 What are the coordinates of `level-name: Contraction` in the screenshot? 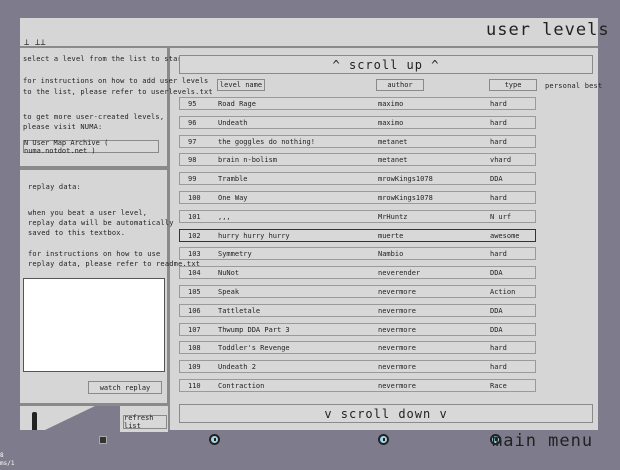 It's located at (241, 386).